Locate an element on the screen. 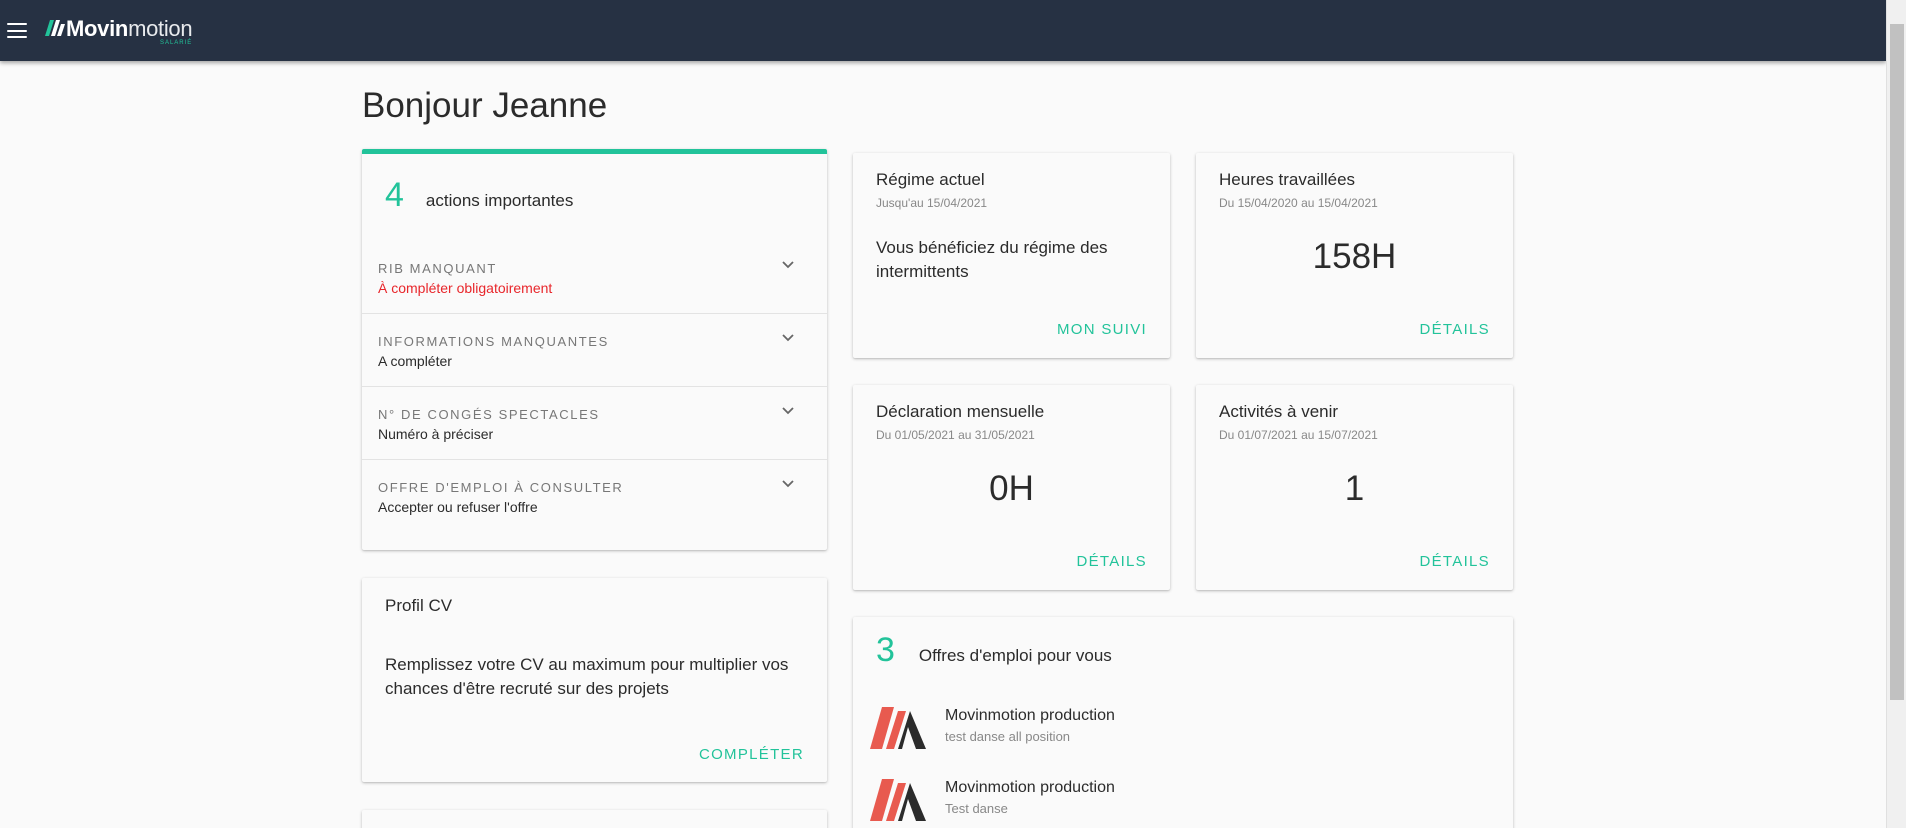 The width and height of the screenshot is (1906, 828). logo-mark-icon is located at coordinates (55, 27).